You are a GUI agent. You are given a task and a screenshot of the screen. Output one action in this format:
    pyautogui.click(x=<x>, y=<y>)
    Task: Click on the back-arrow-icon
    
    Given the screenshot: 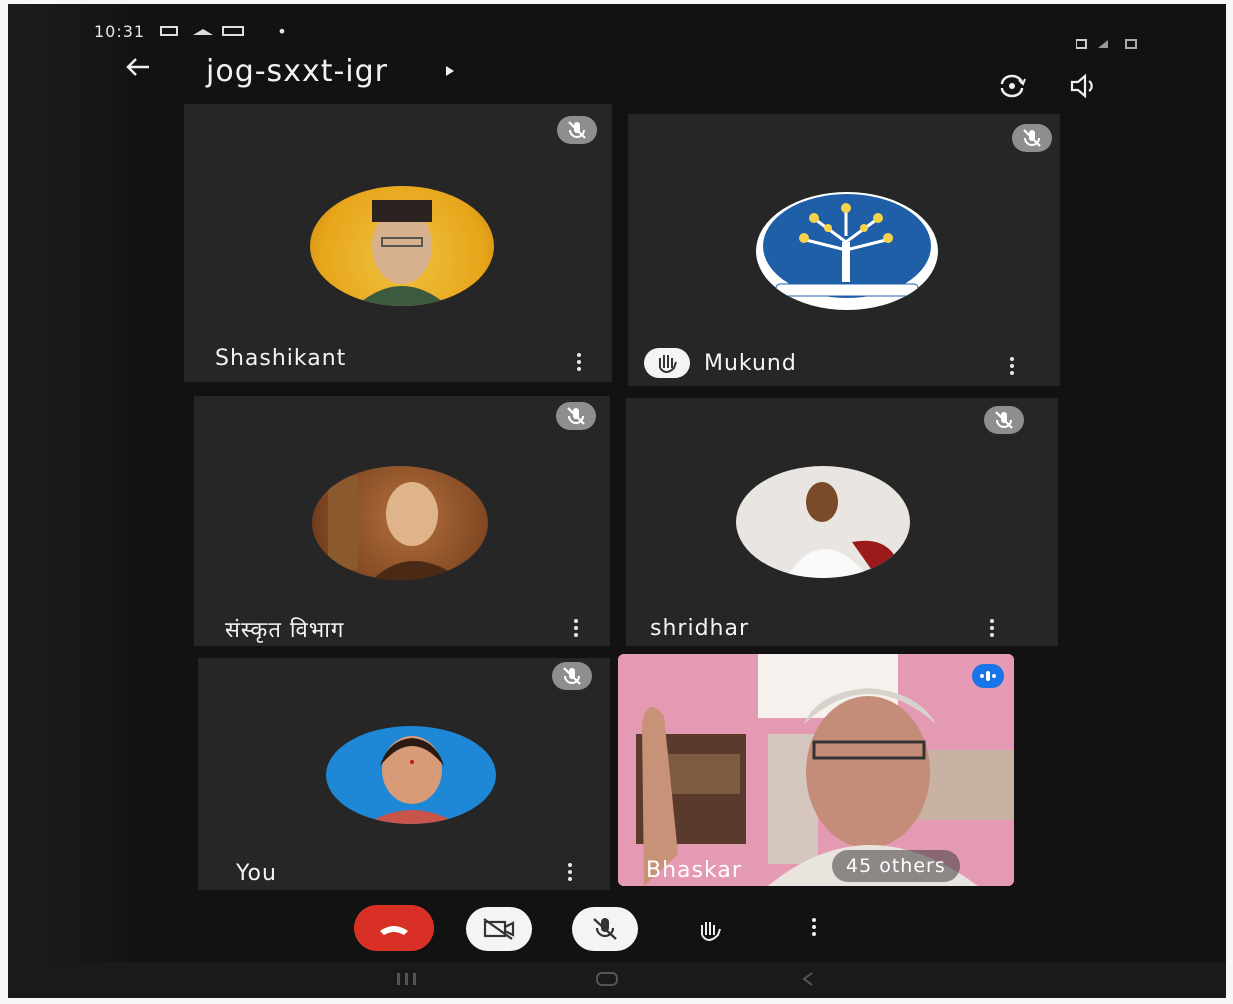 What is the action you would take?
    pyautogui.click(x=138, y=72)
    